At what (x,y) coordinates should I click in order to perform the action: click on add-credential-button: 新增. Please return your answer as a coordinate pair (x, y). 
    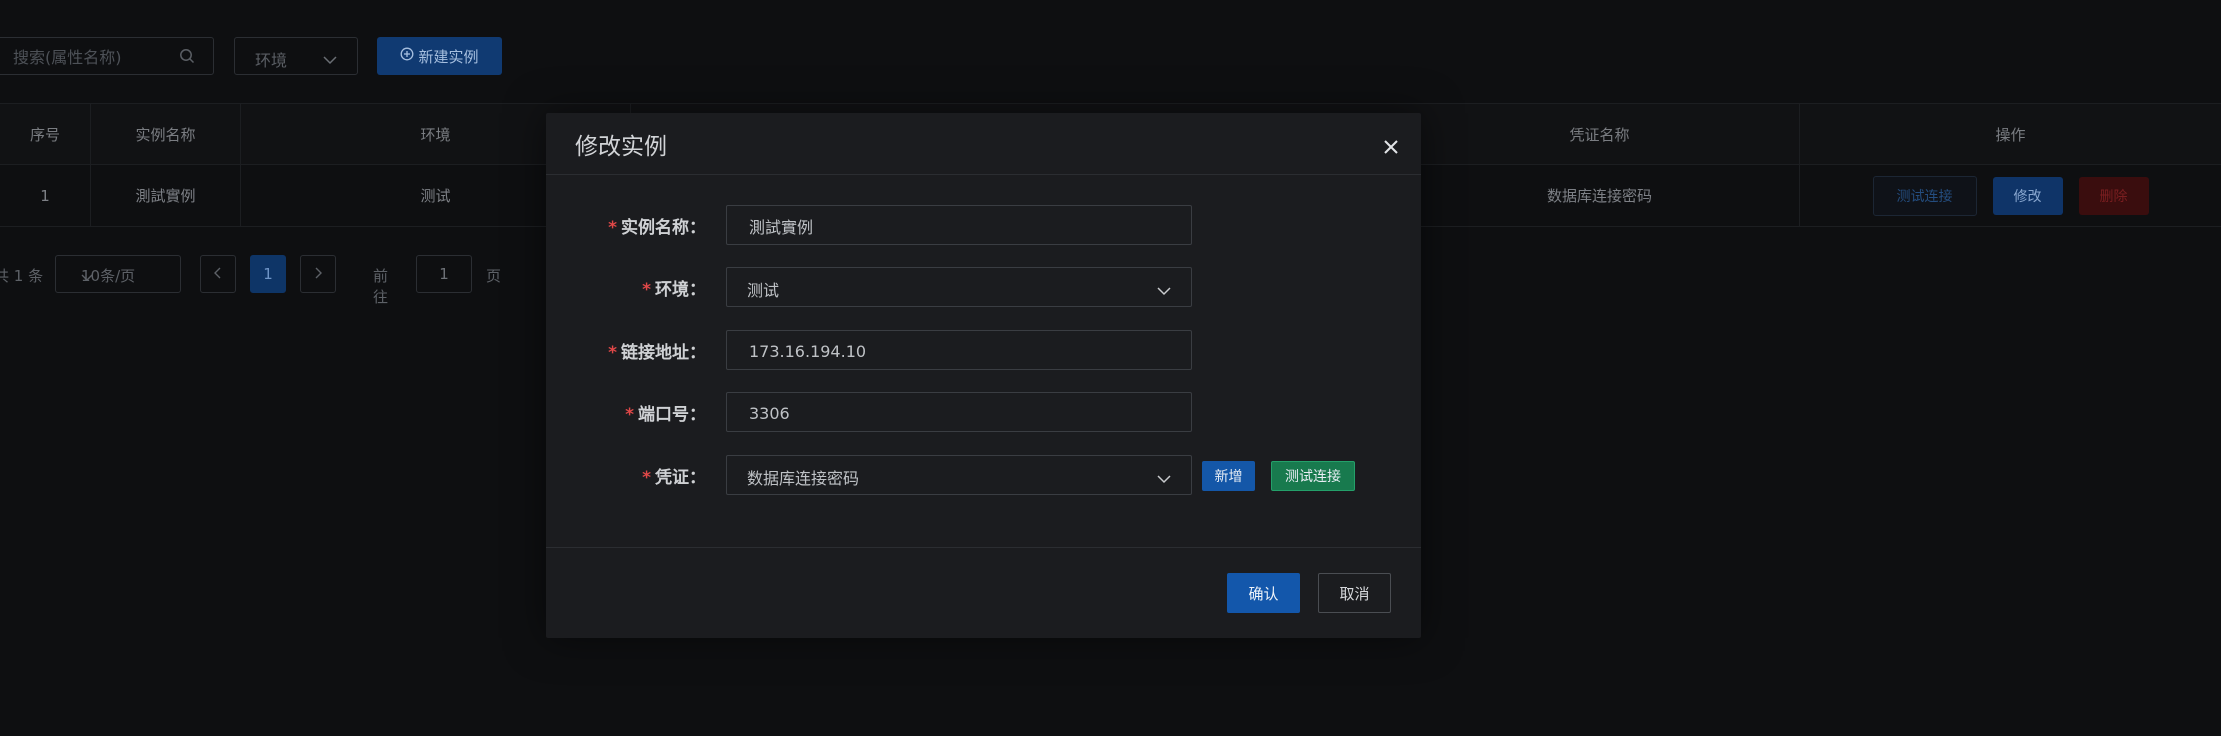
    Looking at the image, I should click on (1228, 476).